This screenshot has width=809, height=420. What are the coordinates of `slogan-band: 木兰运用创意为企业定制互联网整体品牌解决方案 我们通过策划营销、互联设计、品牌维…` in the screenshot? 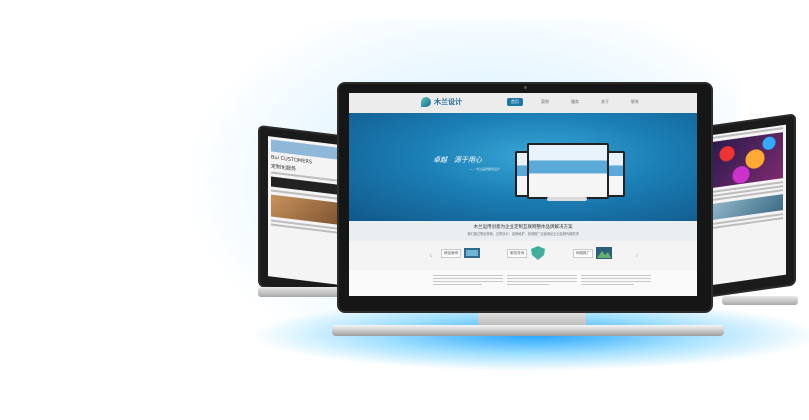 It's located at (523, 231).